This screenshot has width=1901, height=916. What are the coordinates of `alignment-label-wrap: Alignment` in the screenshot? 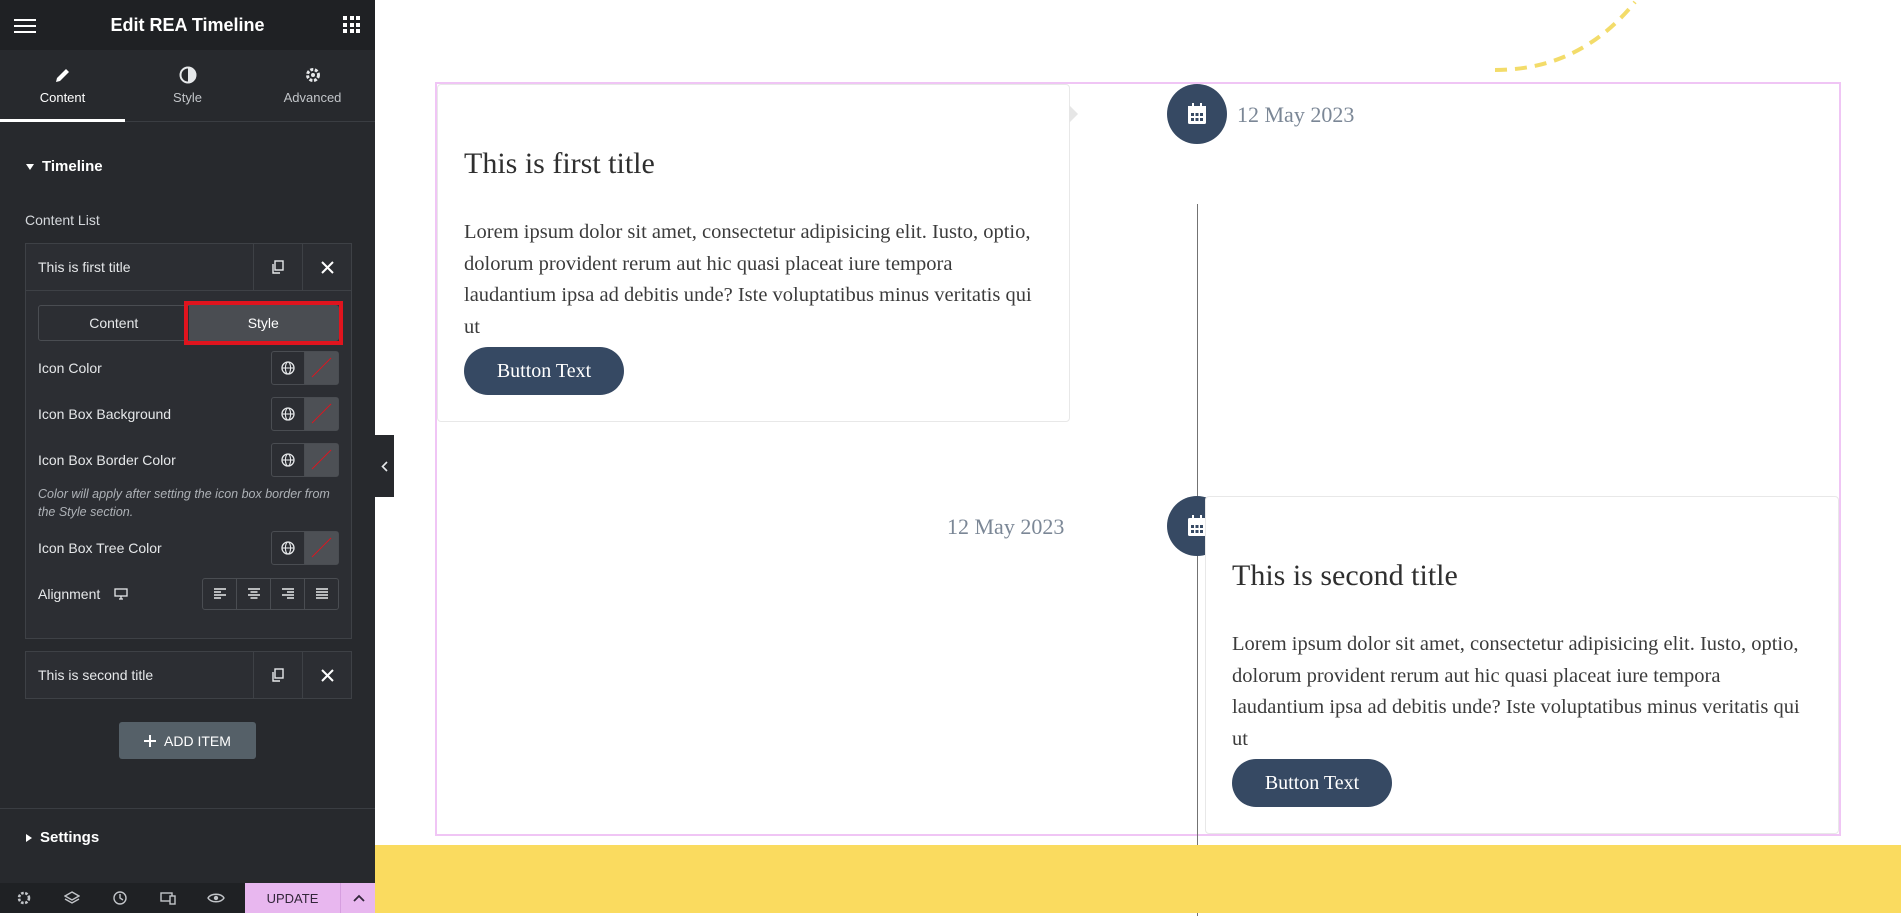 It's located at (120, 594).